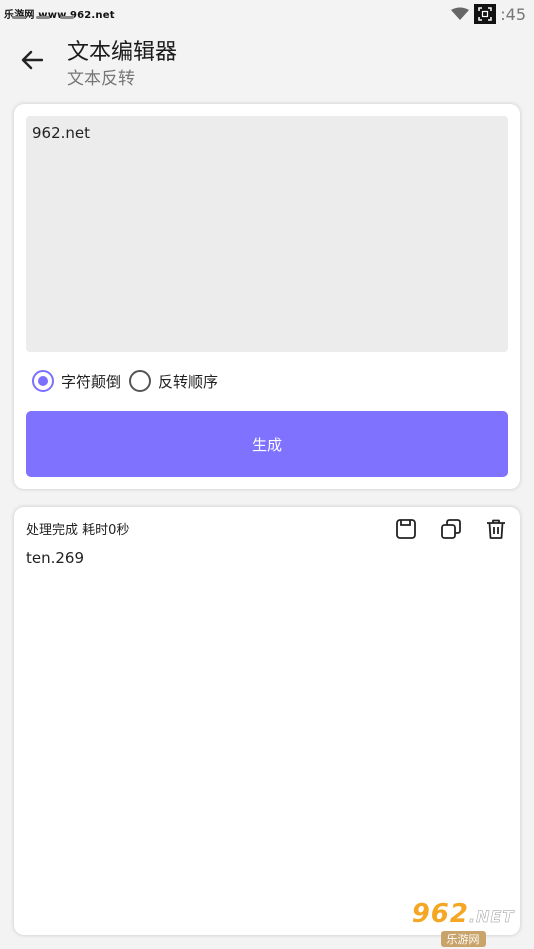 This screenshot has width=534, height=949. I want to click on radio-button-checked, so click(43, 381).